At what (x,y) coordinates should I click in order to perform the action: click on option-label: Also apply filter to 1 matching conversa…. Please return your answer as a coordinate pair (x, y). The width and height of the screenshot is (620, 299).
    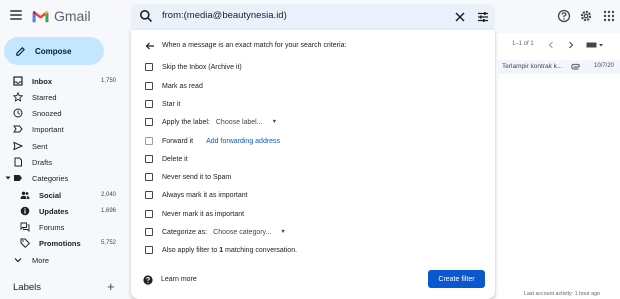
    Looking at the image, I should click on (229, 250).